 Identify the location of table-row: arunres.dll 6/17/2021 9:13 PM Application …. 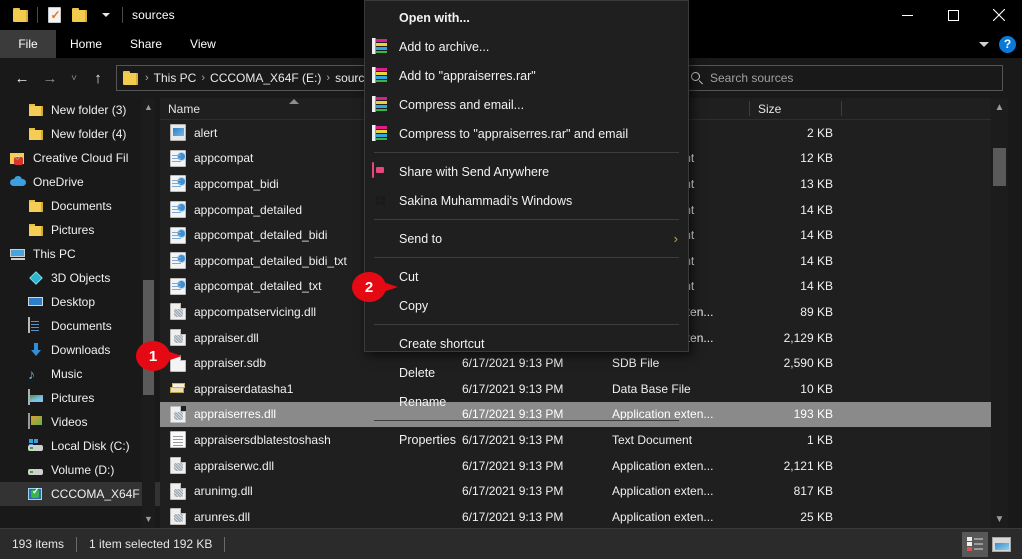
(575, 516).